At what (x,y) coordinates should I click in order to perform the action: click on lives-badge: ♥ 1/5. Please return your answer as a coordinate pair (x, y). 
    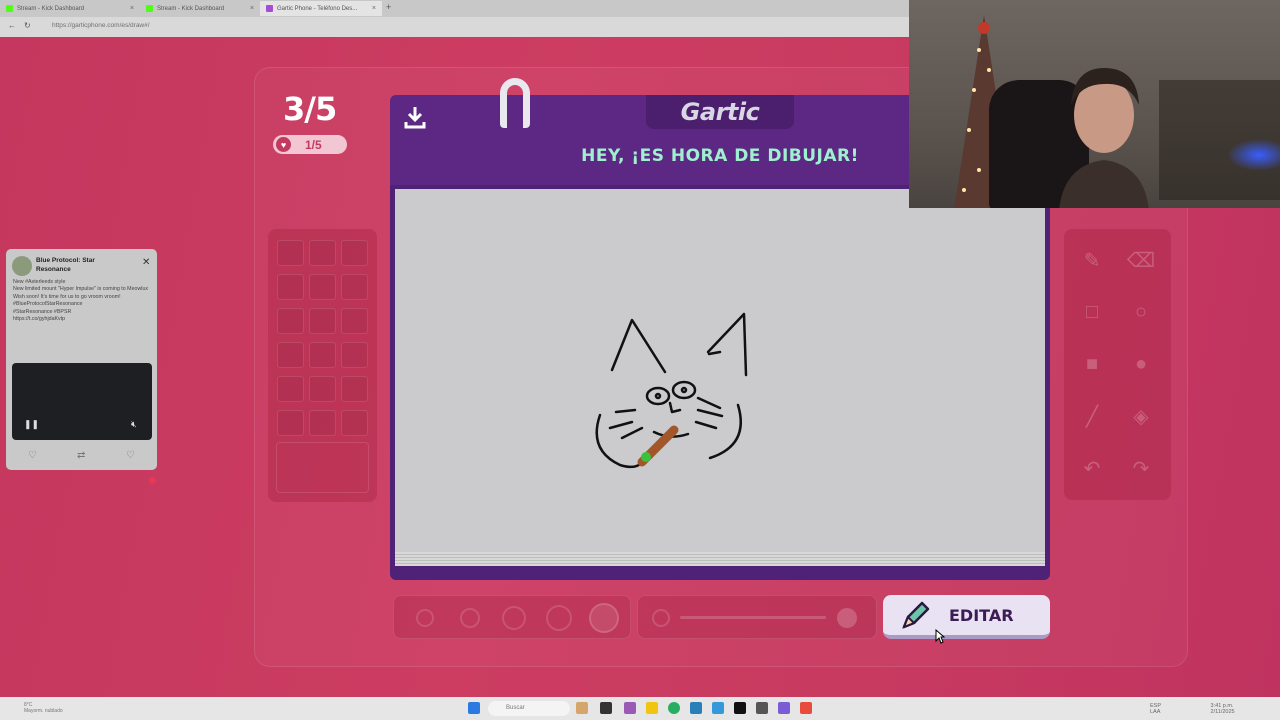
    Looking at the image, I should click on (310, 144).